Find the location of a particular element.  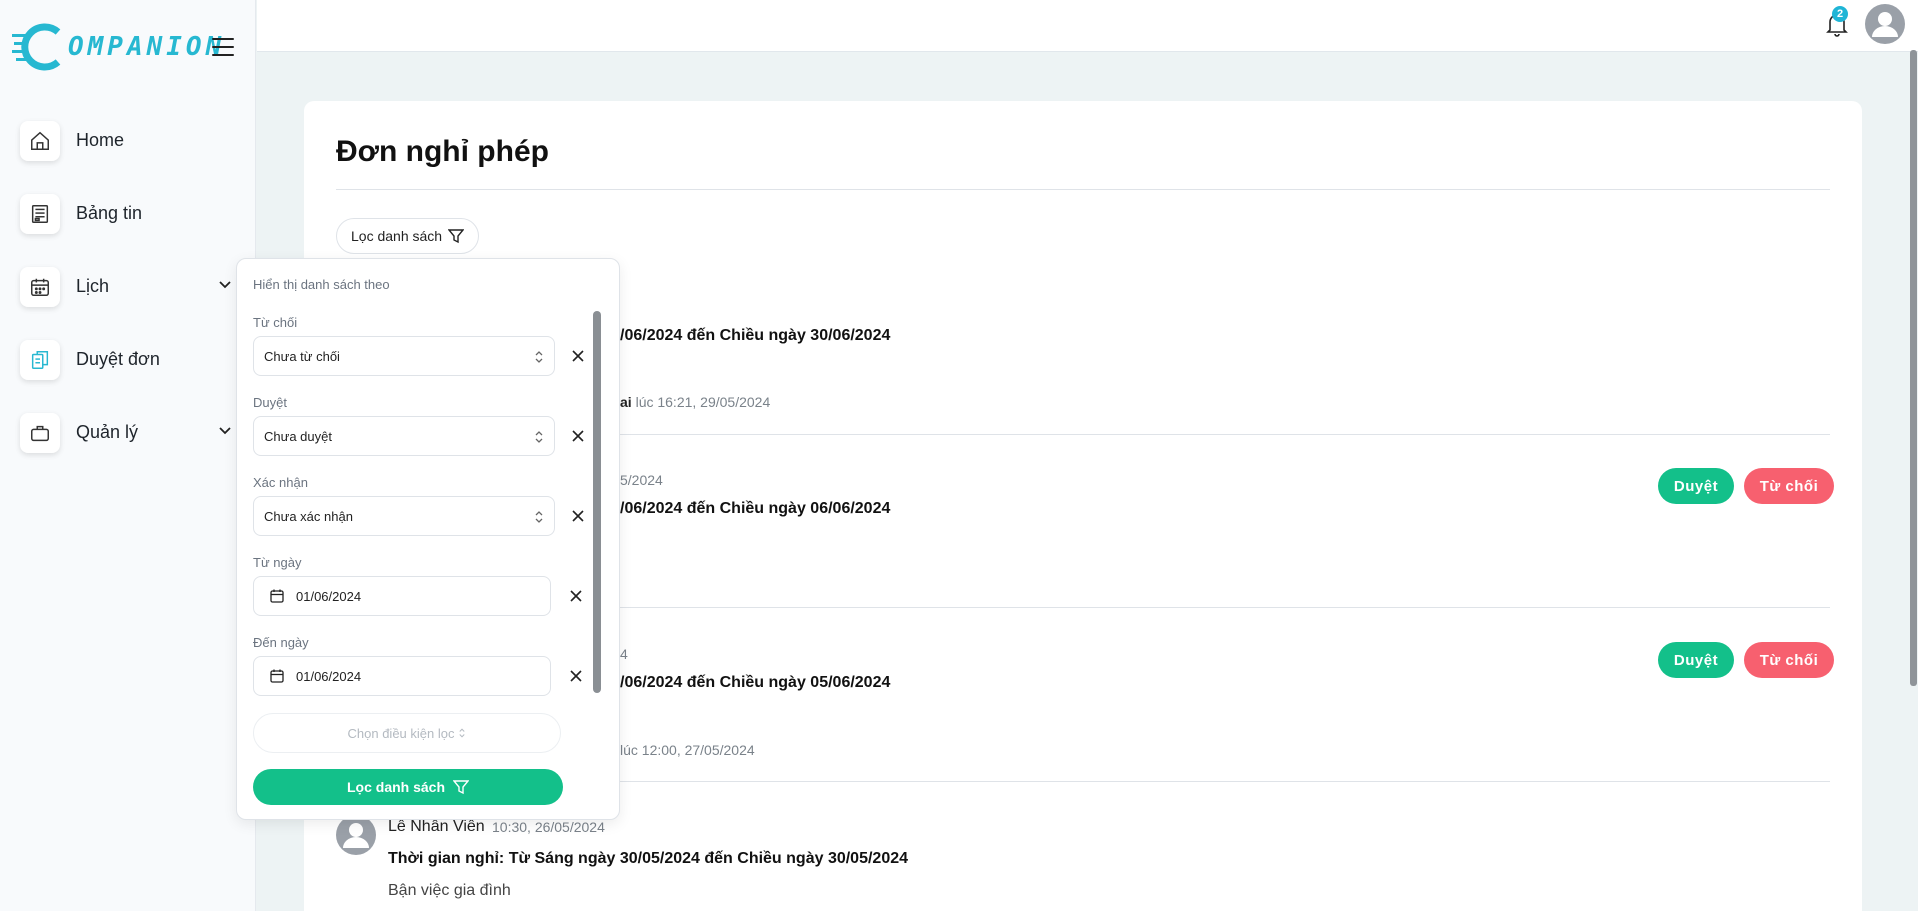

to-date-value: 01/06/2024 is located at coordinates (329, 676).